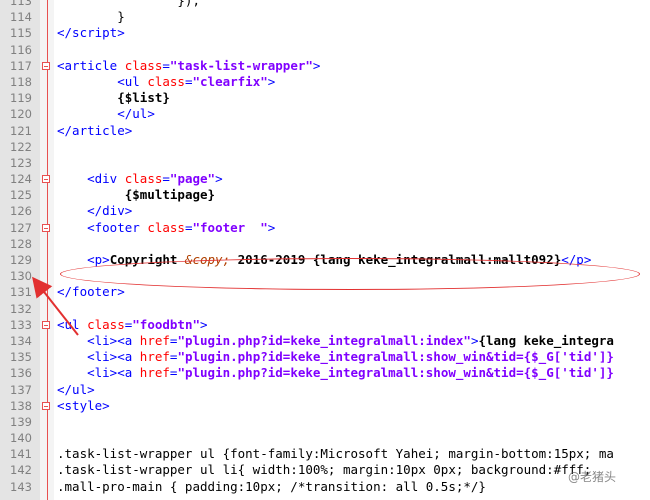 Image resolution: width=650 pixels, height=500 pixels. What do you see at coordinates (21, 470) in the screenshot?
I see `line-number: 142` at bounding box center [21, 470].